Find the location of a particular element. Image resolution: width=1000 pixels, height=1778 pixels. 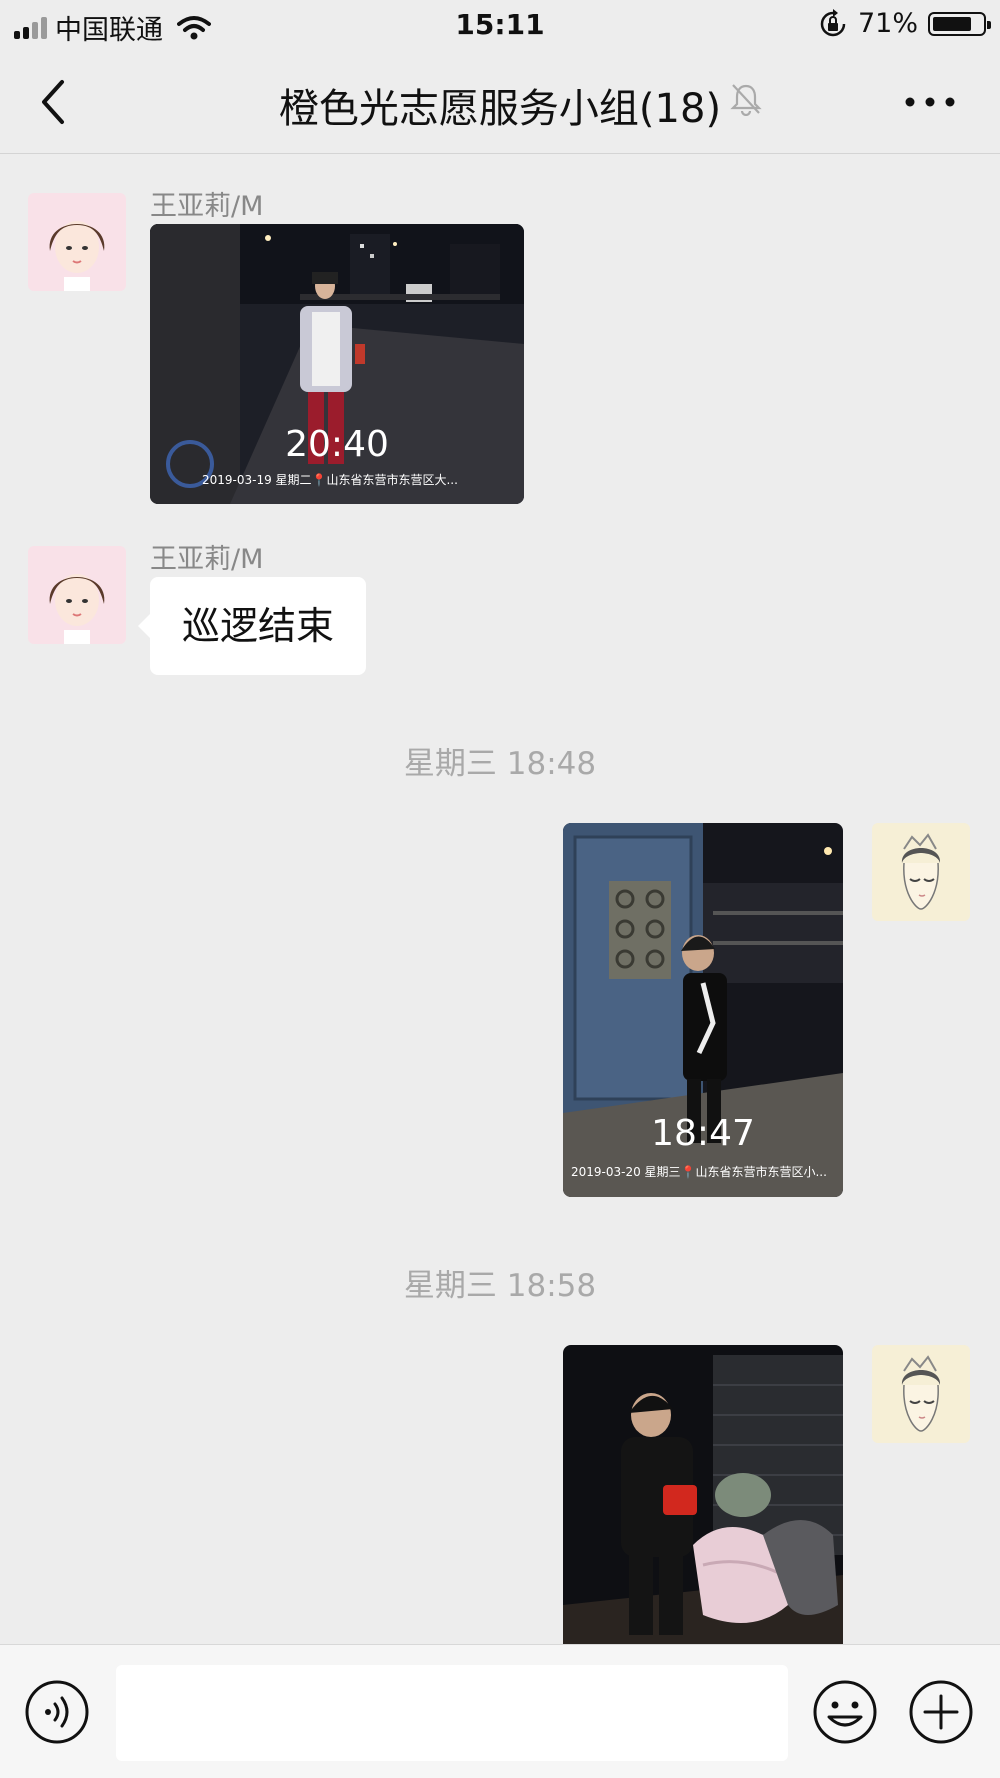

message-timestamp: 星期三 18:48 is located at coordinates (500, 764).